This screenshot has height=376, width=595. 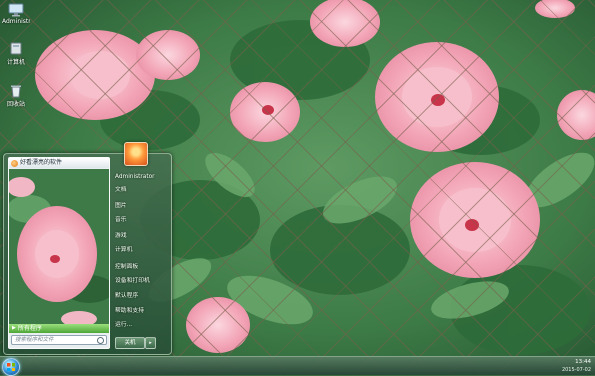 I want to click on desktop-icon-computer: 计算机, so click(x=16, y=54).